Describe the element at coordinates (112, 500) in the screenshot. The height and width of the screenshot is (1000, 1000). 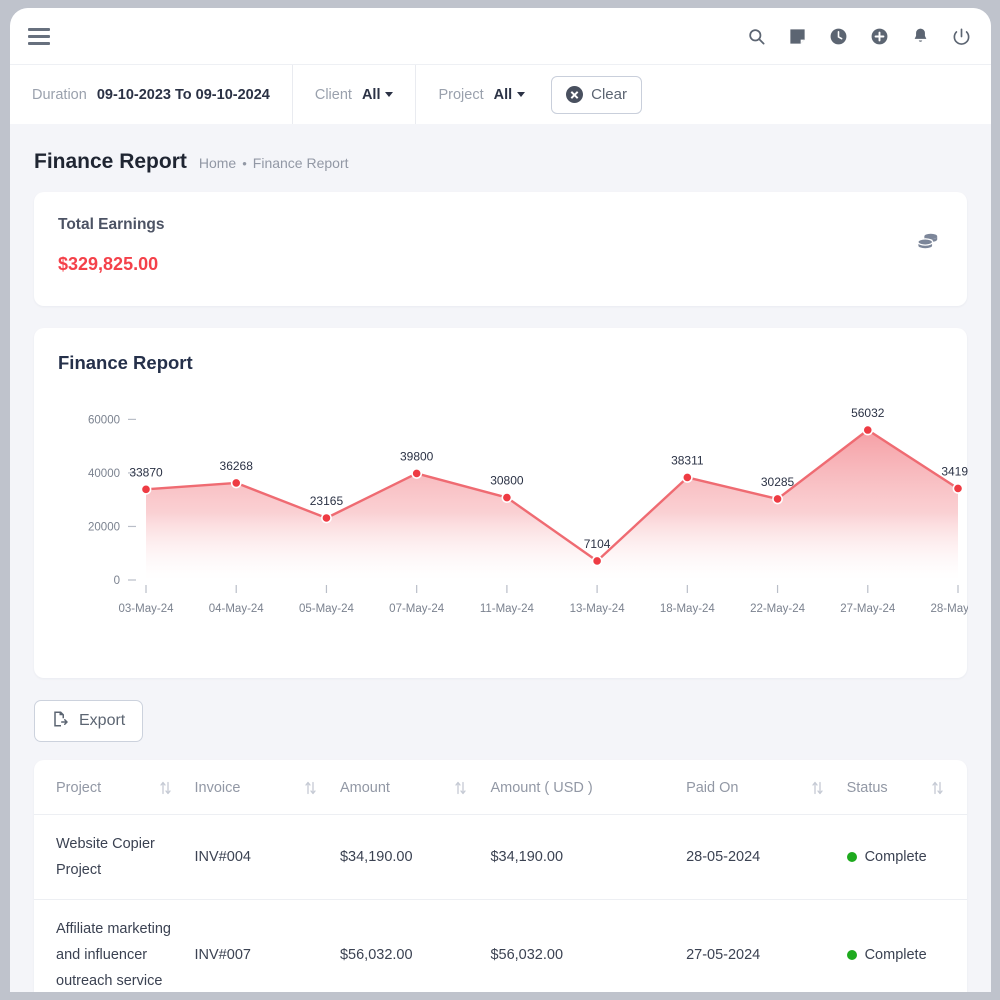
I see `chart-y-axis: 0 20000 40000 60000` at that location.